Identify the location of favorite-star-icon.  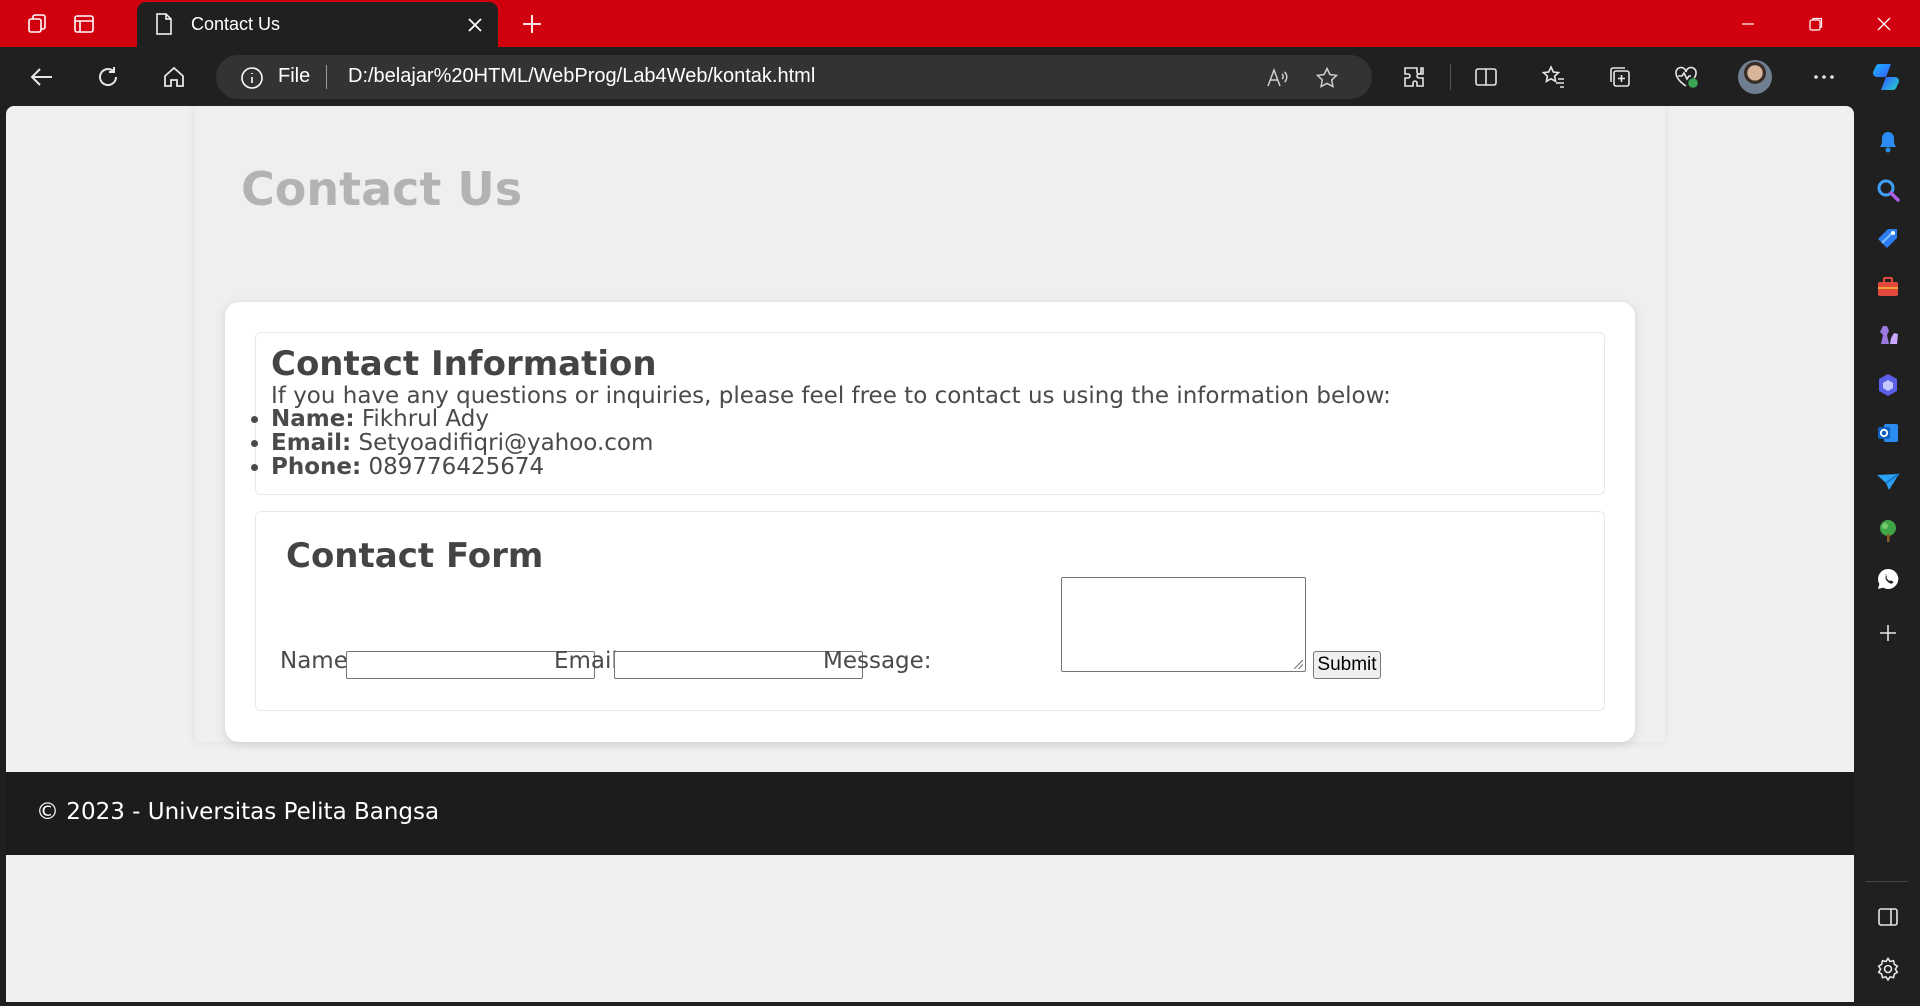
(1327, 78).